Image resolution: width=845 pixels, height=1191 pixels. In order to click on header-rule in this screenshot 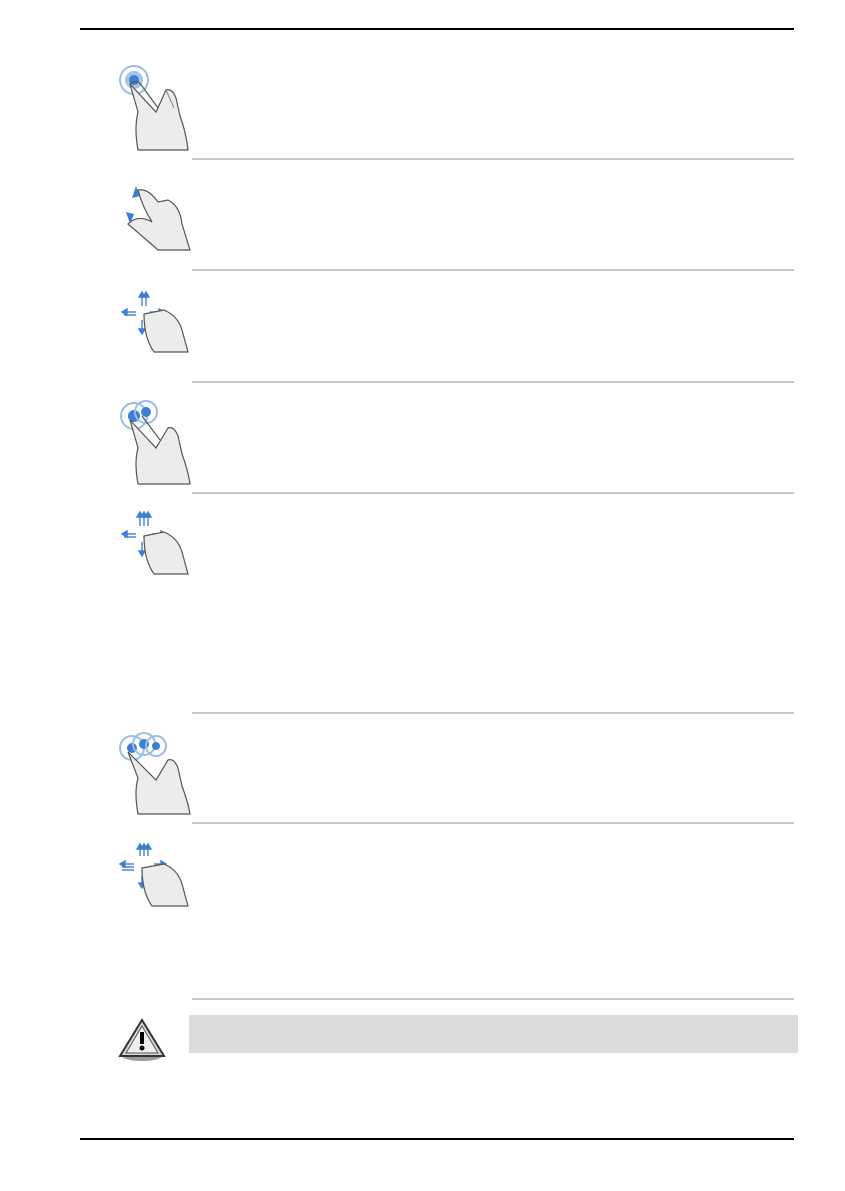, I will do `click(437, 29)`.